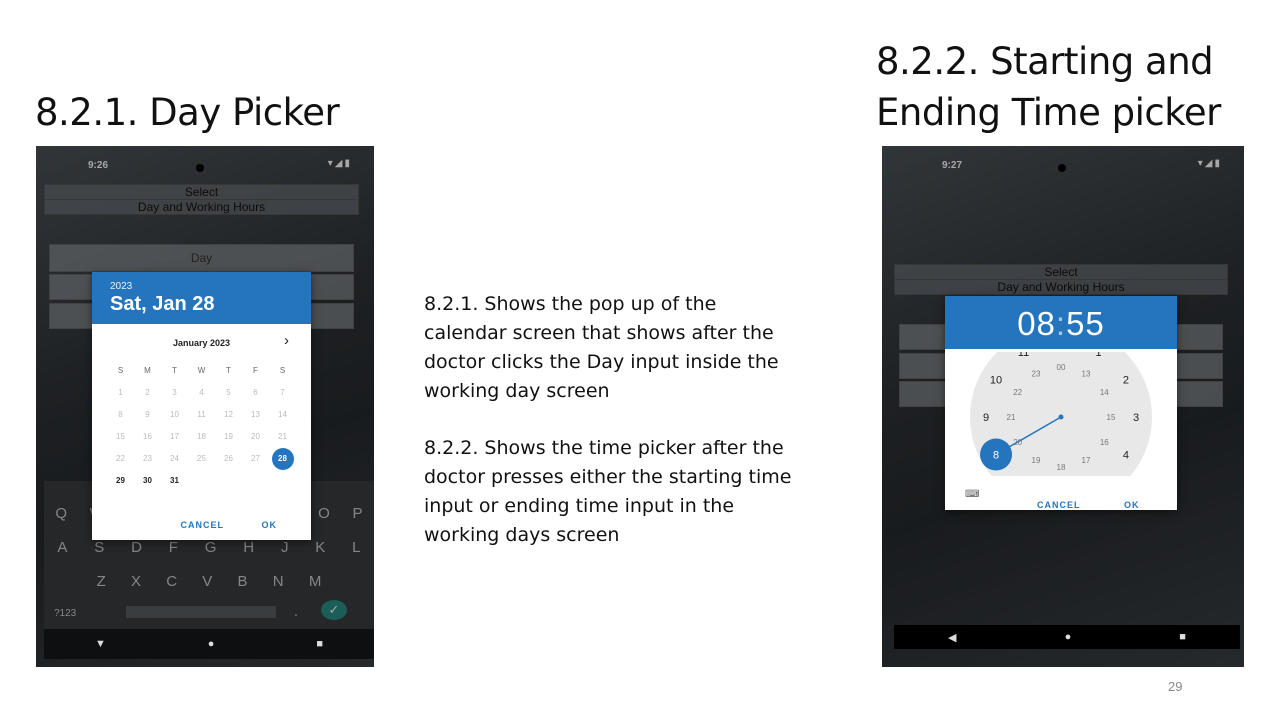 Image resolution: width=1280 pixels, height=720 pixels. What do you see at coordinates (1061, 467) in the screenshot?
I see `clock-hour-18: 18` at bounding box center [1061, 467].